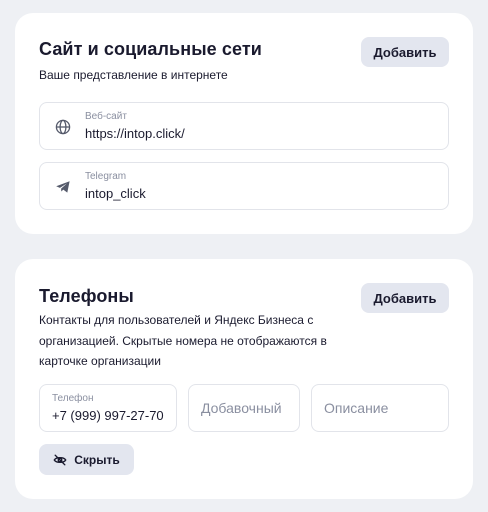 Image resolution: width=488 pixels, height=512 pixels. Describe the element at coordinates (115, 193) in the screenshot. I see `telegram-value: intop_click` at that location.